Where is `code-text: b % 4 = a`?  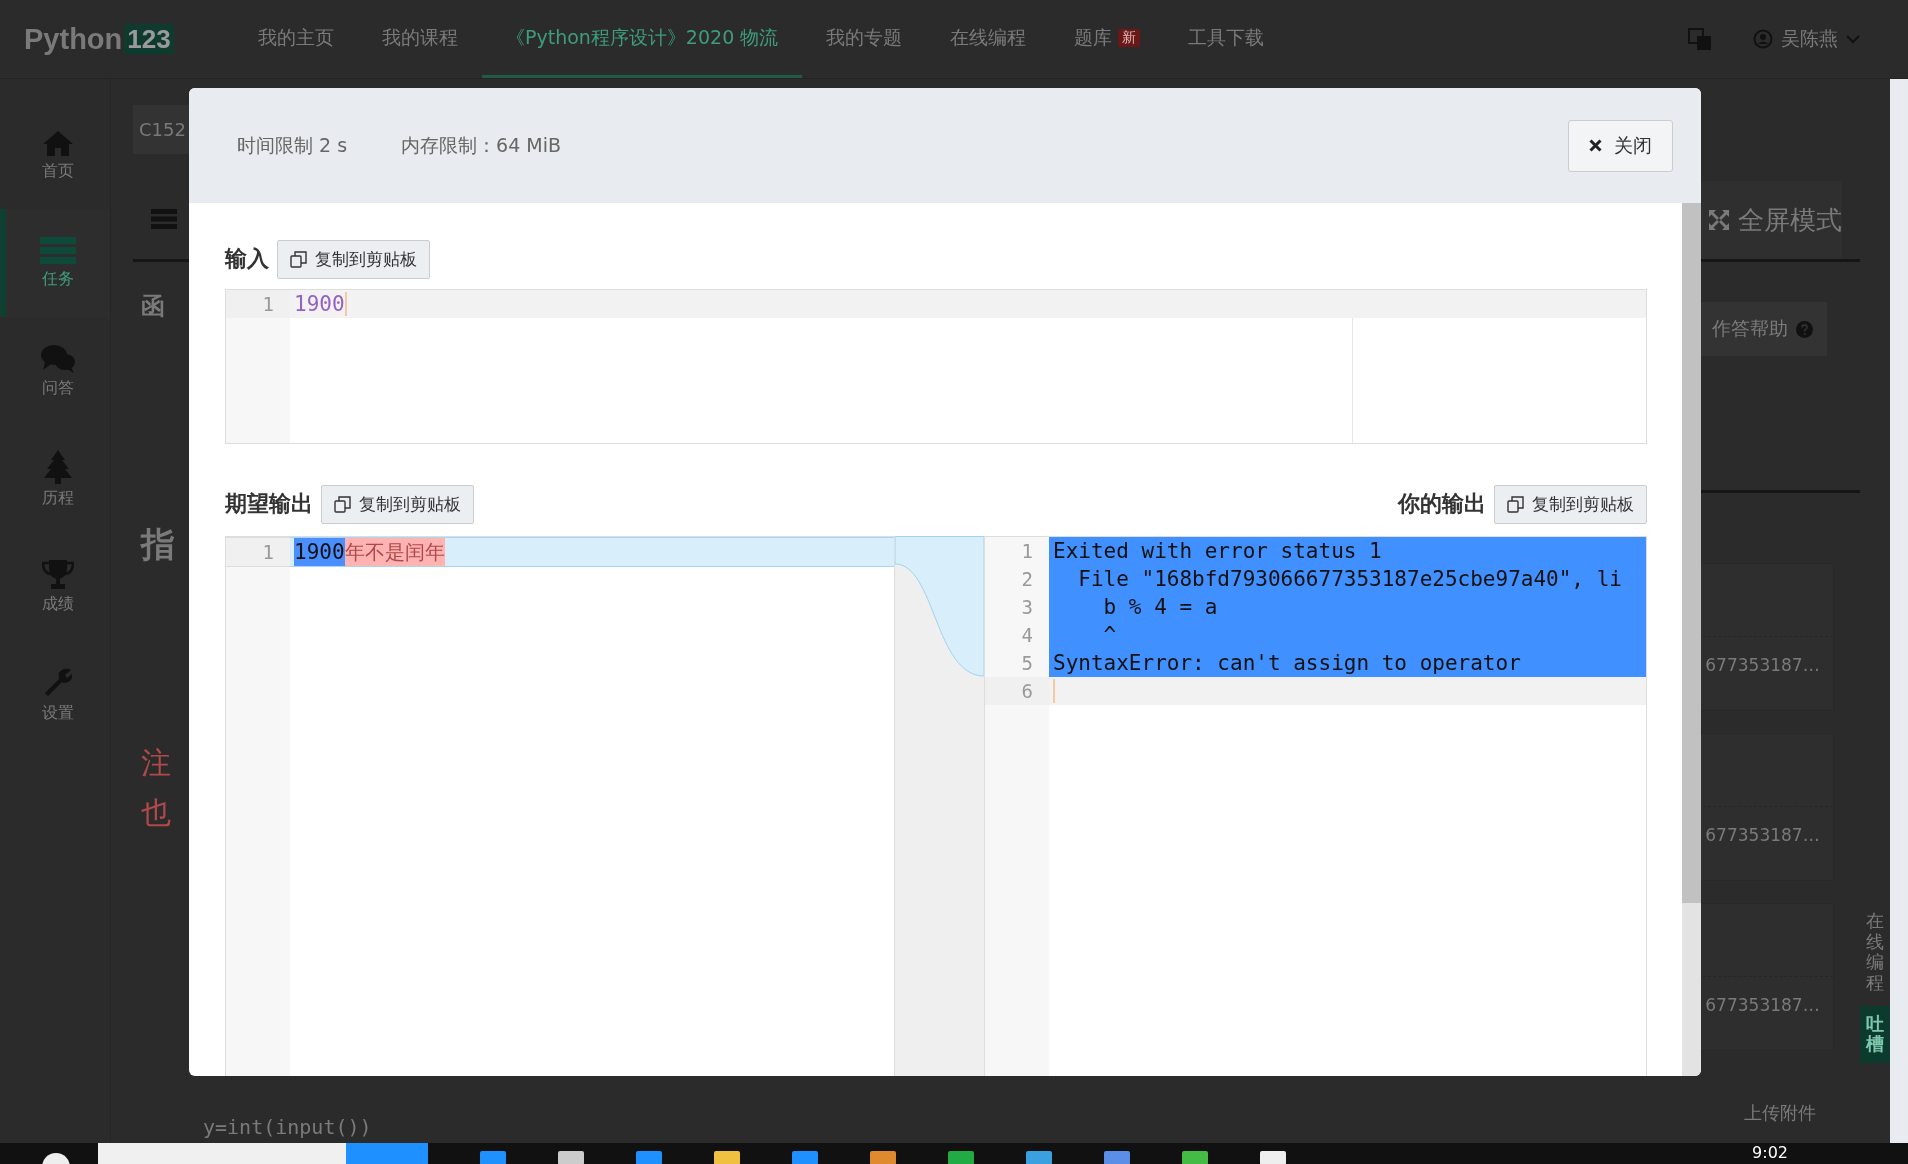 code-text: b % 4 = a is located at coordinates (1160, 607).